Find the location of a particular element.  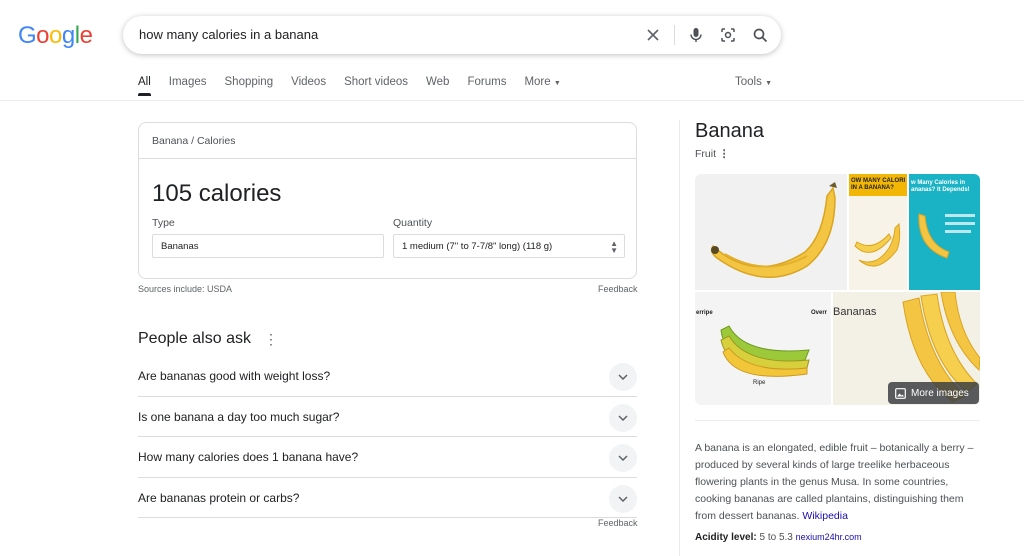

breadcrumb: Banana / Calories is located at coordinates (193, 141).